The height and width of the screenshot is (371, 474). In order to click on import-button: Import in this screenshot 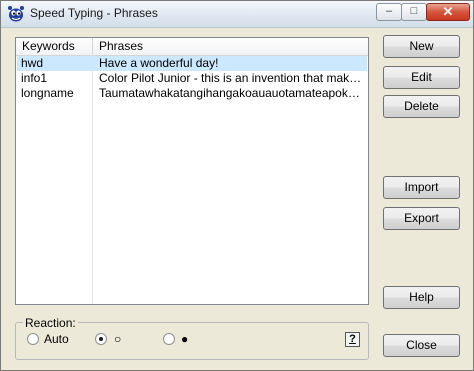, I will do `click(421, 187)`.